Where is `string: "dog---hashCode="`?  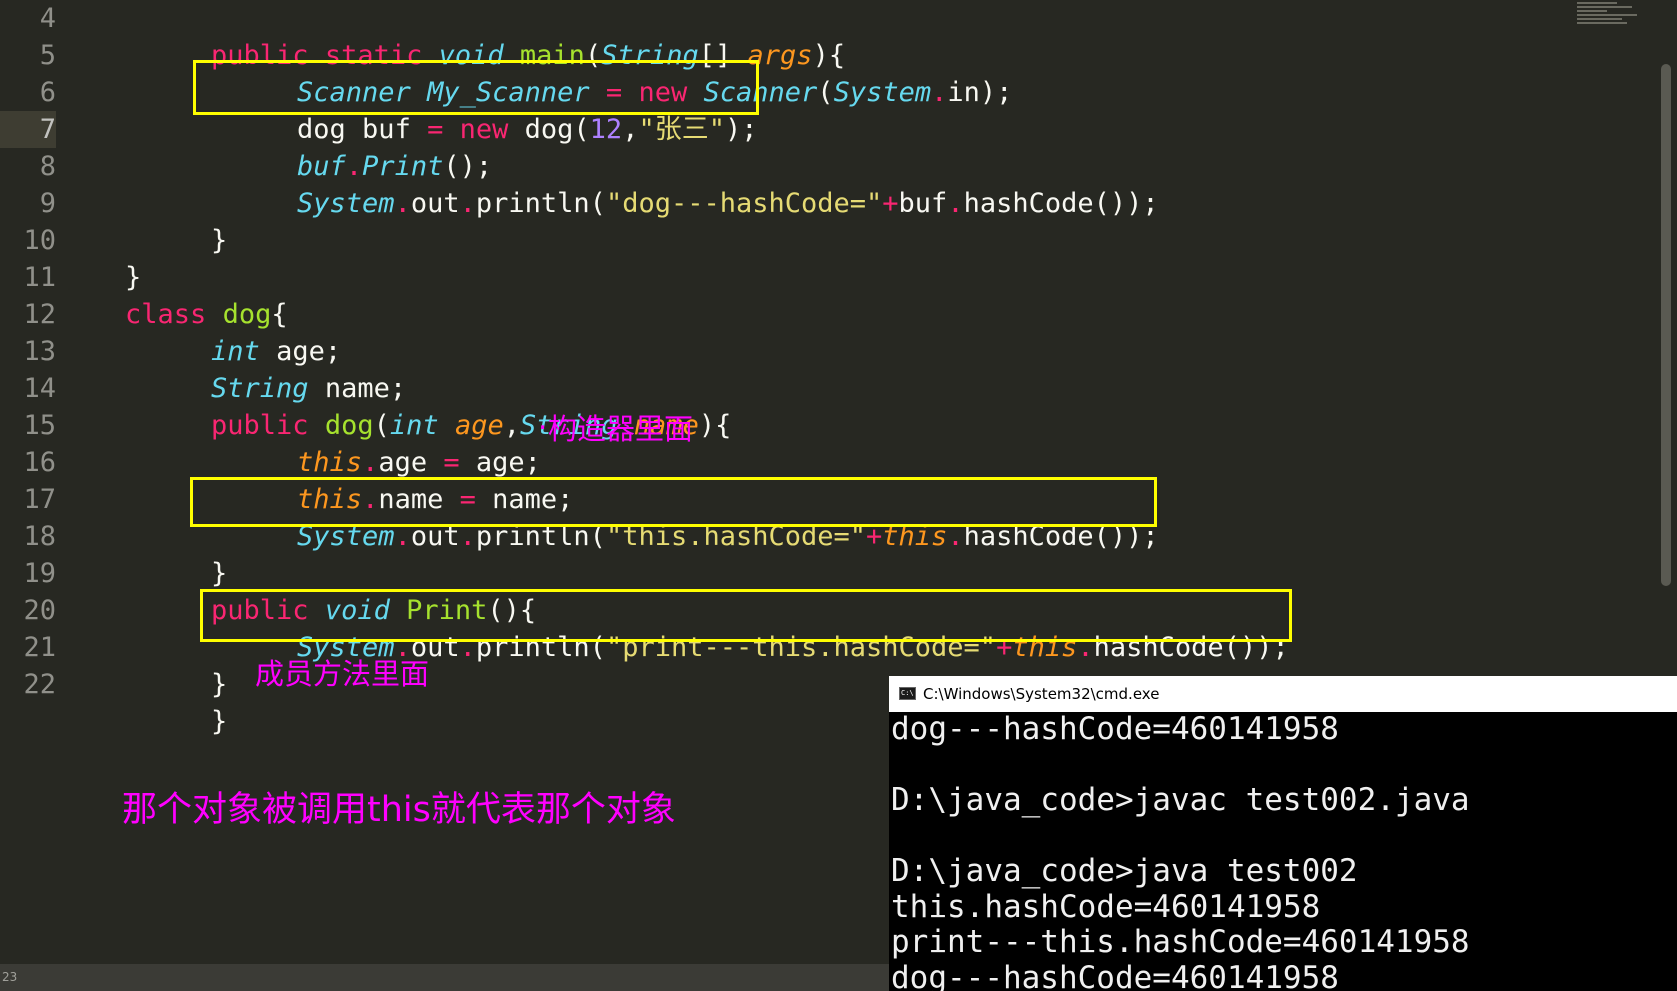
string: "dog---hashCode=" is located at coordinates (744, 203).